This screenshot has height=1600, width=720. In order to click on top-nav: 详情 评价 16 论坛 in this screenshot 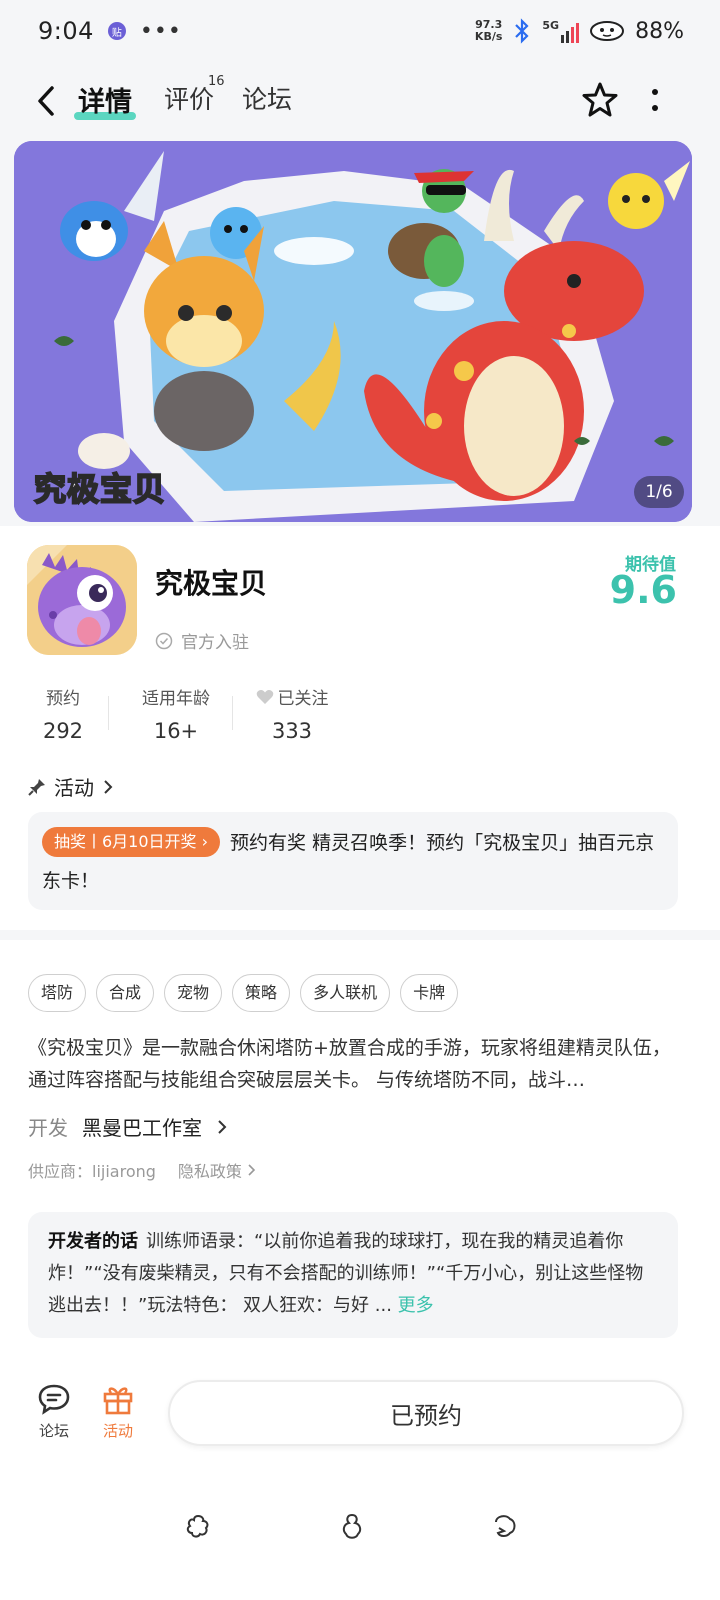, I will do `click(360, 101)`.